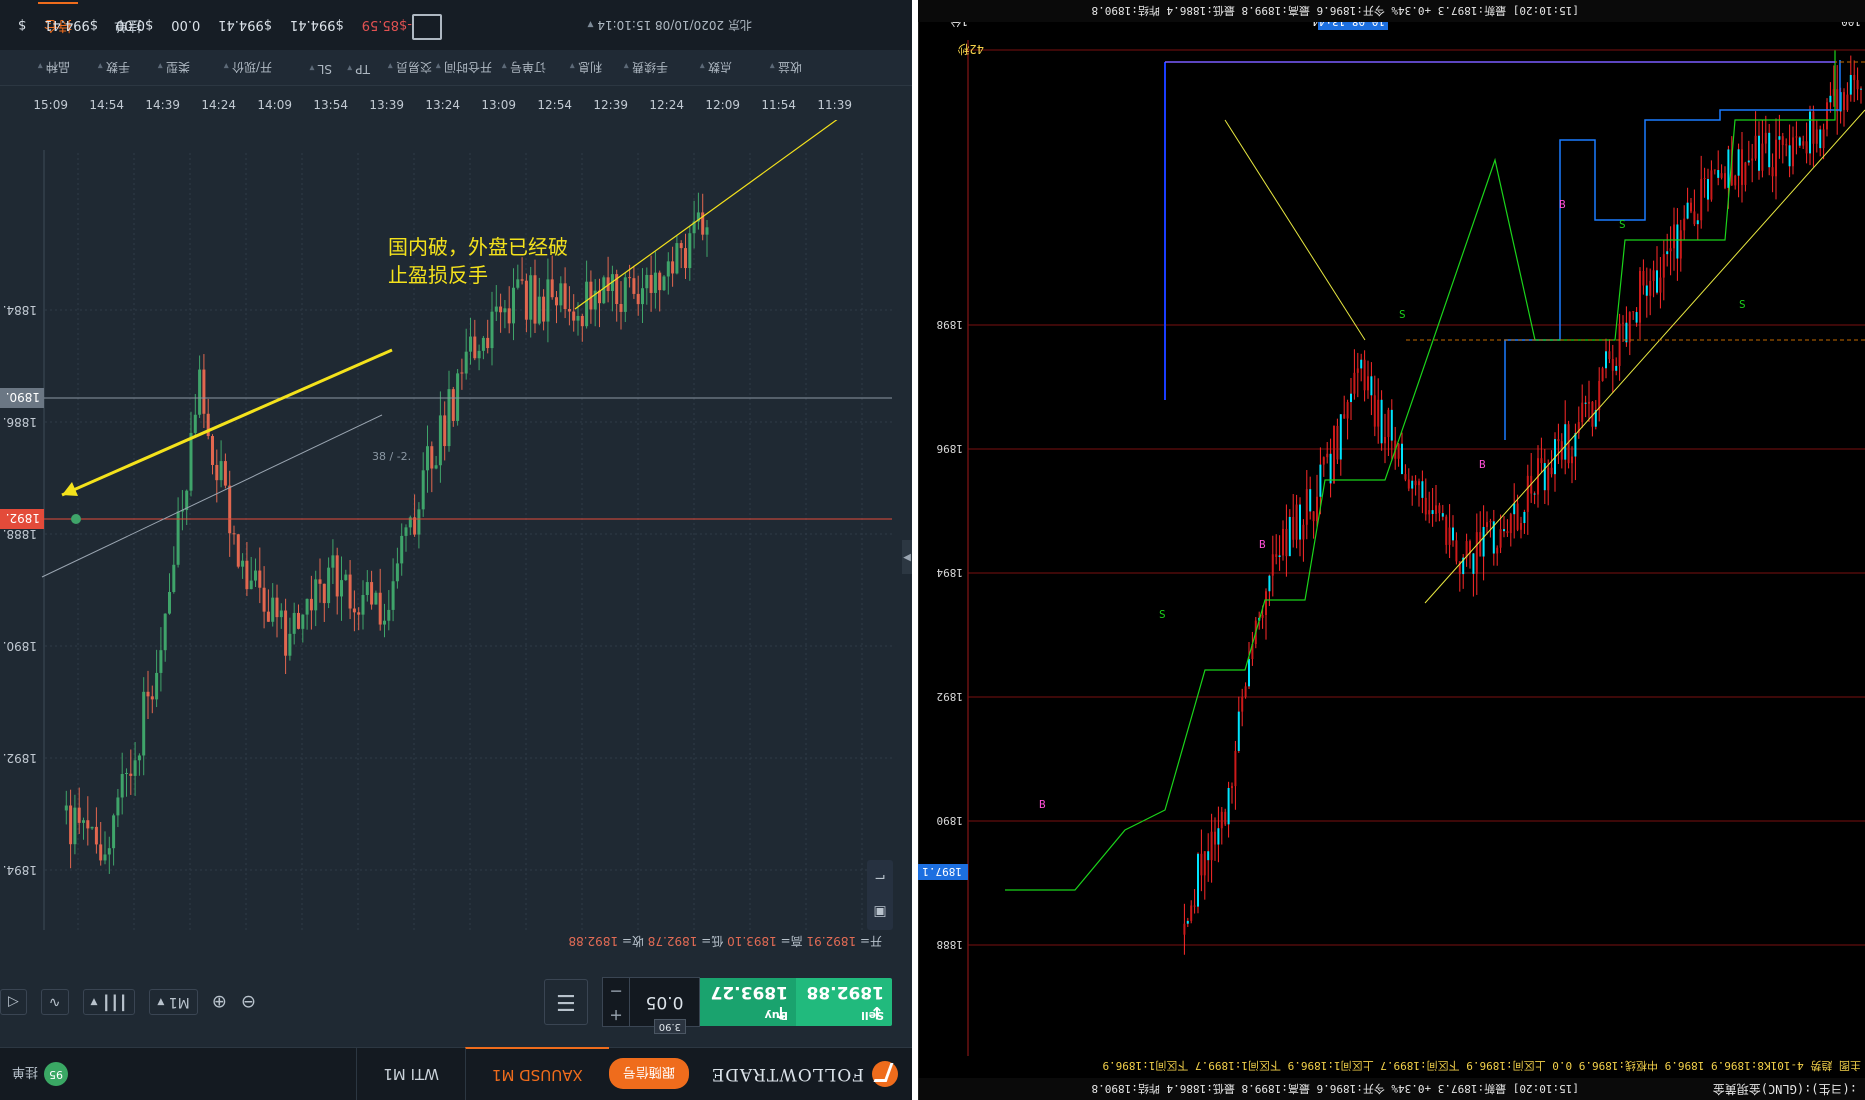  Describe the element at coordinates (219, 1002) in the screenshot. I see `zoom-in-icon: ⊕` at that location.